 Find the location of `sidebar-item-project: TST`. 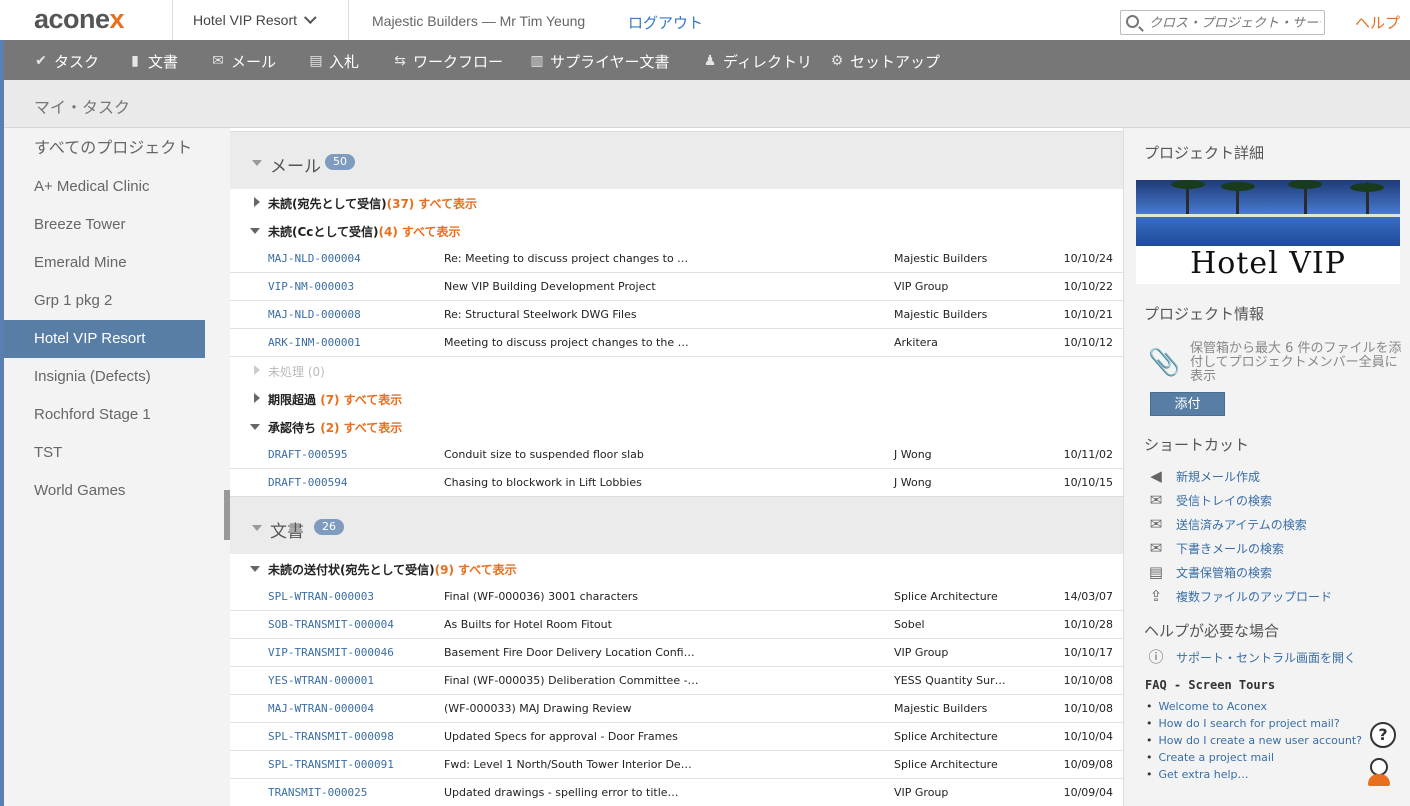

sidebar-item-project: TST is located at coordinates (104, 453).